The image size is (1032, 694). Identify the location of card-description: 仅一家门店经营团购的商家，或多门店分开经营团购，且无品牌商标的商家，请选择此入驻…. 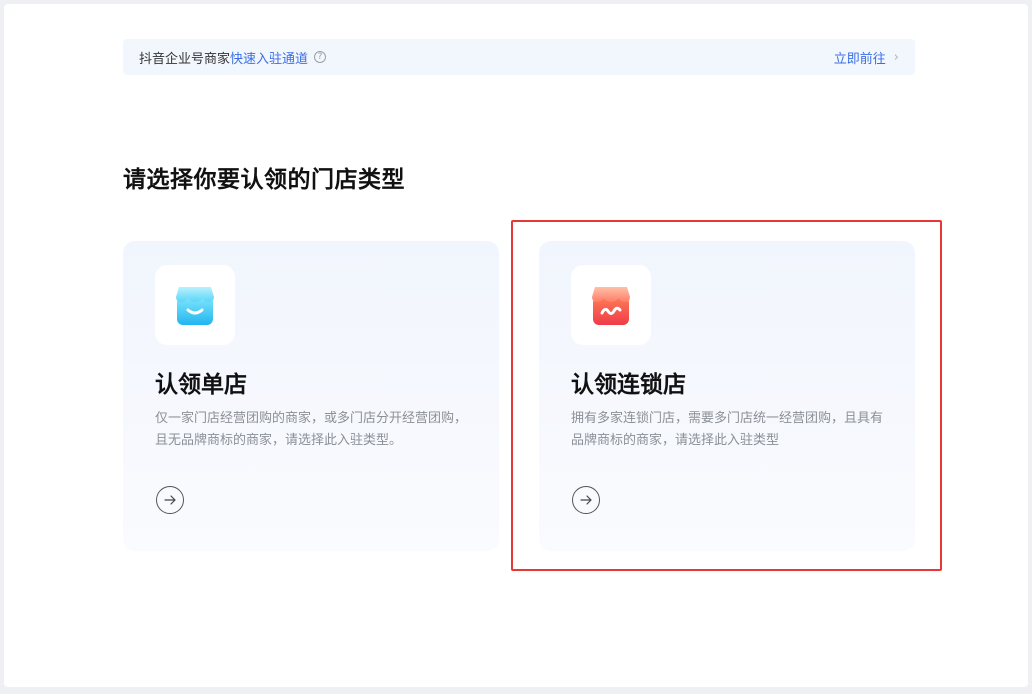
(311, 429).